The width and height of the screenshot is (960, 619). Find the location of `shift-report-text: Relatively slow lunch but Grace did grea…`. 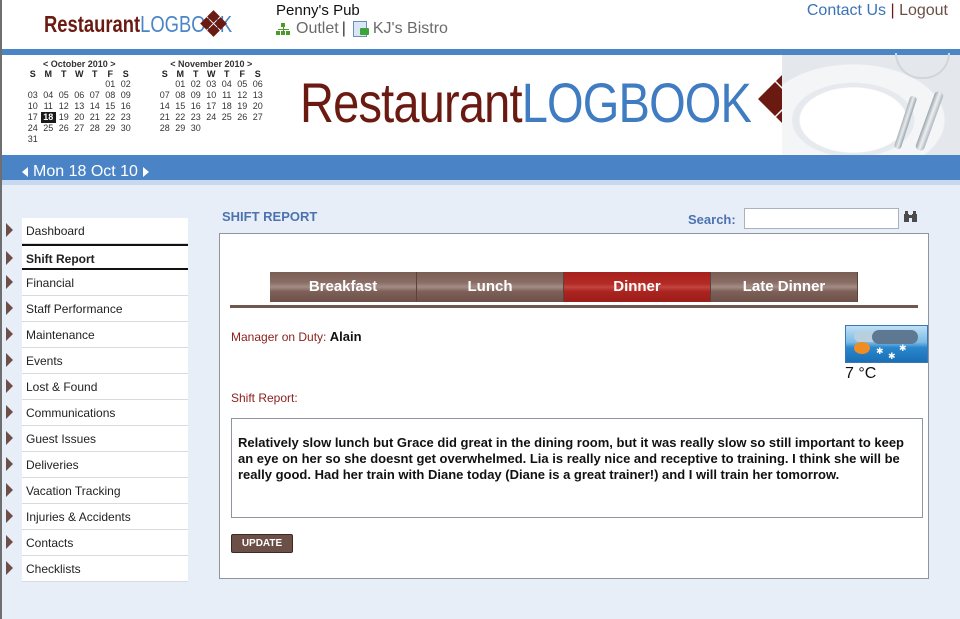

shift-report-text: Relatively slow lunch but Grace did grea… is located at coordinates (577, 468).